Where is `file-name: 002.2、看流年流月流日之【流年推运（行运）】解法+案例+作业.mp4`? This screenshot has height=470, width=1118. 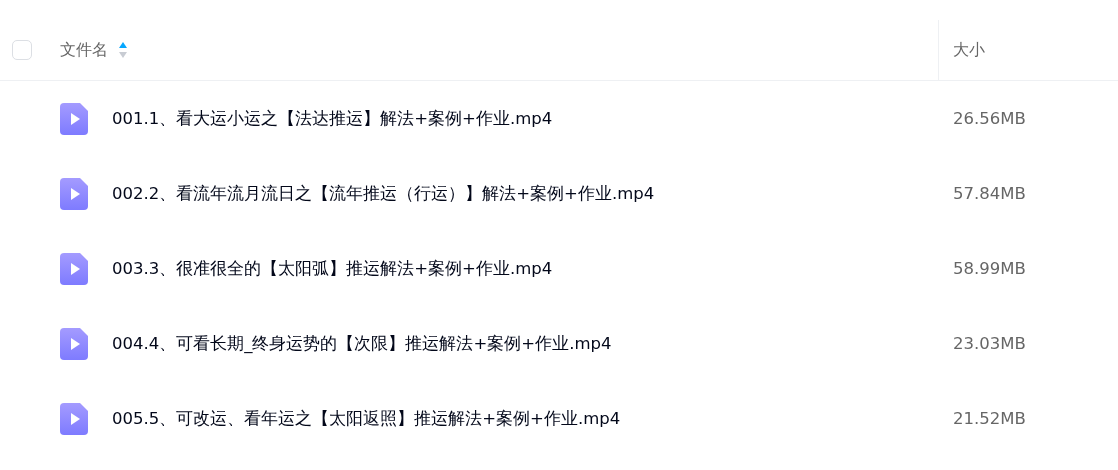 file-name: 002.2、看流年流月流日之【流年推运（行运）】解法+案例+作业.mp4 is located at coordinates (383, 193).